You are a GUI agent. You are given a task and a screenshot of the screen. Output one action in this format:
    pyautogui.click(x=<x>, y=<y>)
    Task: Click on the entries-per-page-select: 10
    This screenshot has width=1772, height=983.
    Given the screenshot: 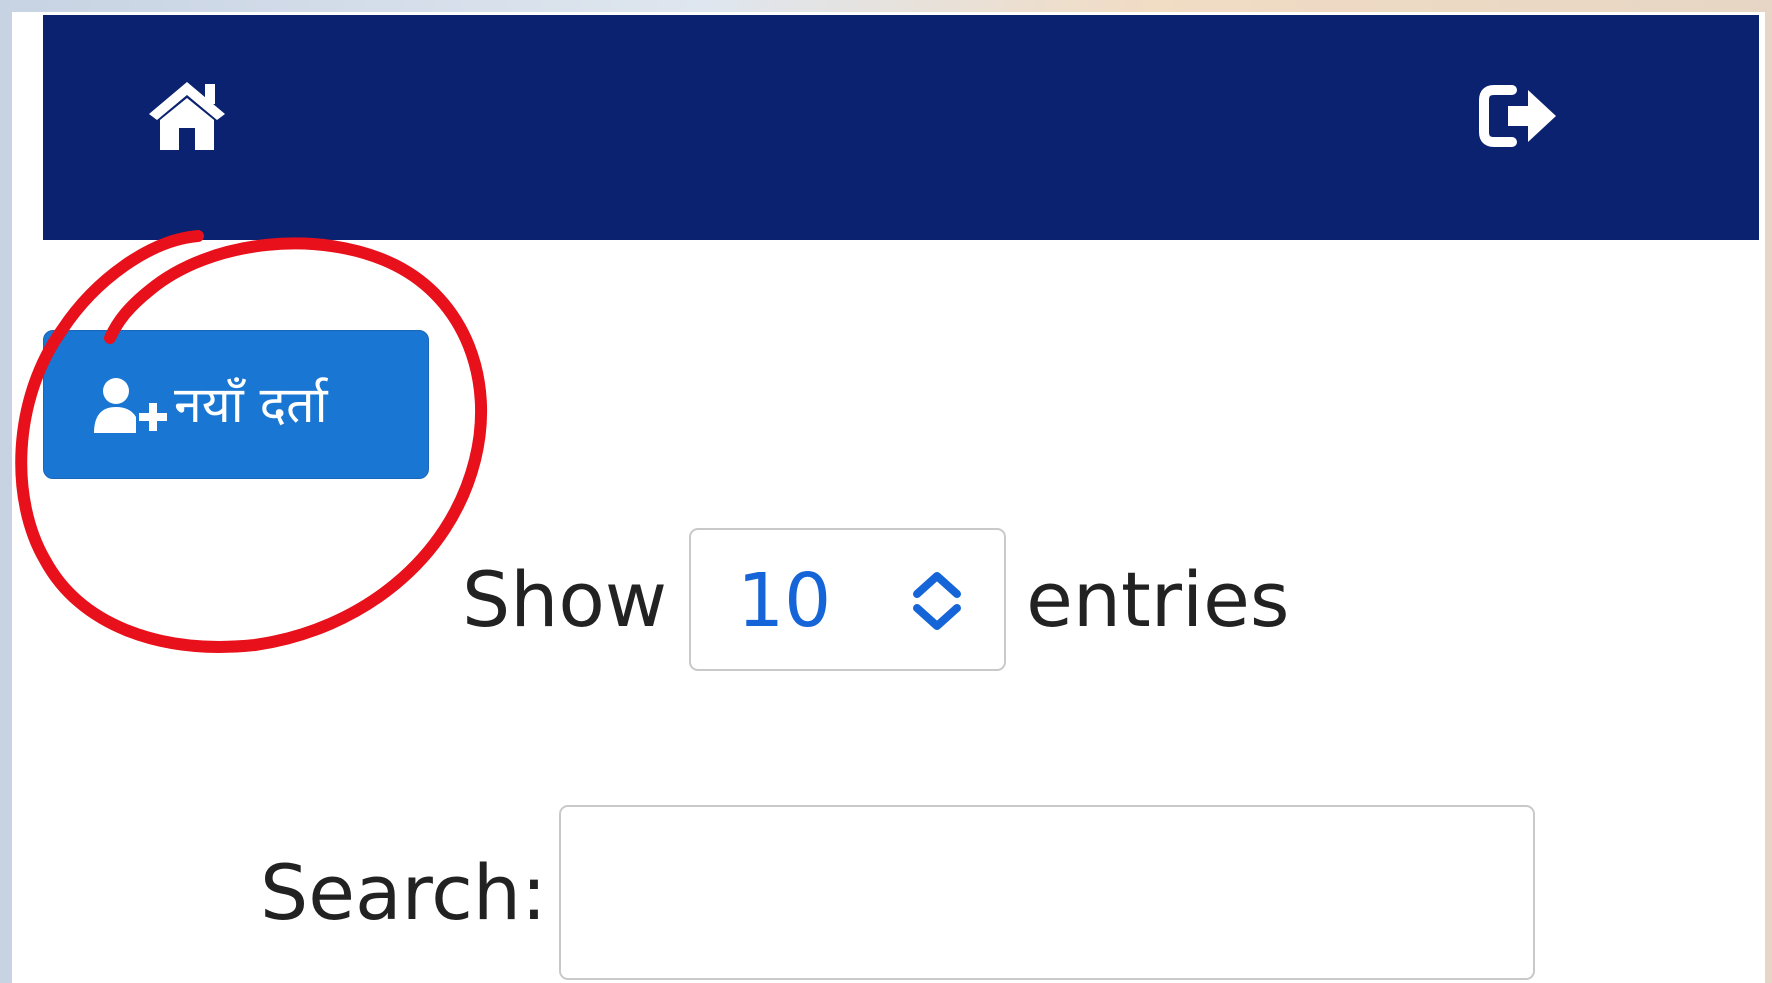 What is the action you would take?
    pyautogui.click(x=848, y=599)
    